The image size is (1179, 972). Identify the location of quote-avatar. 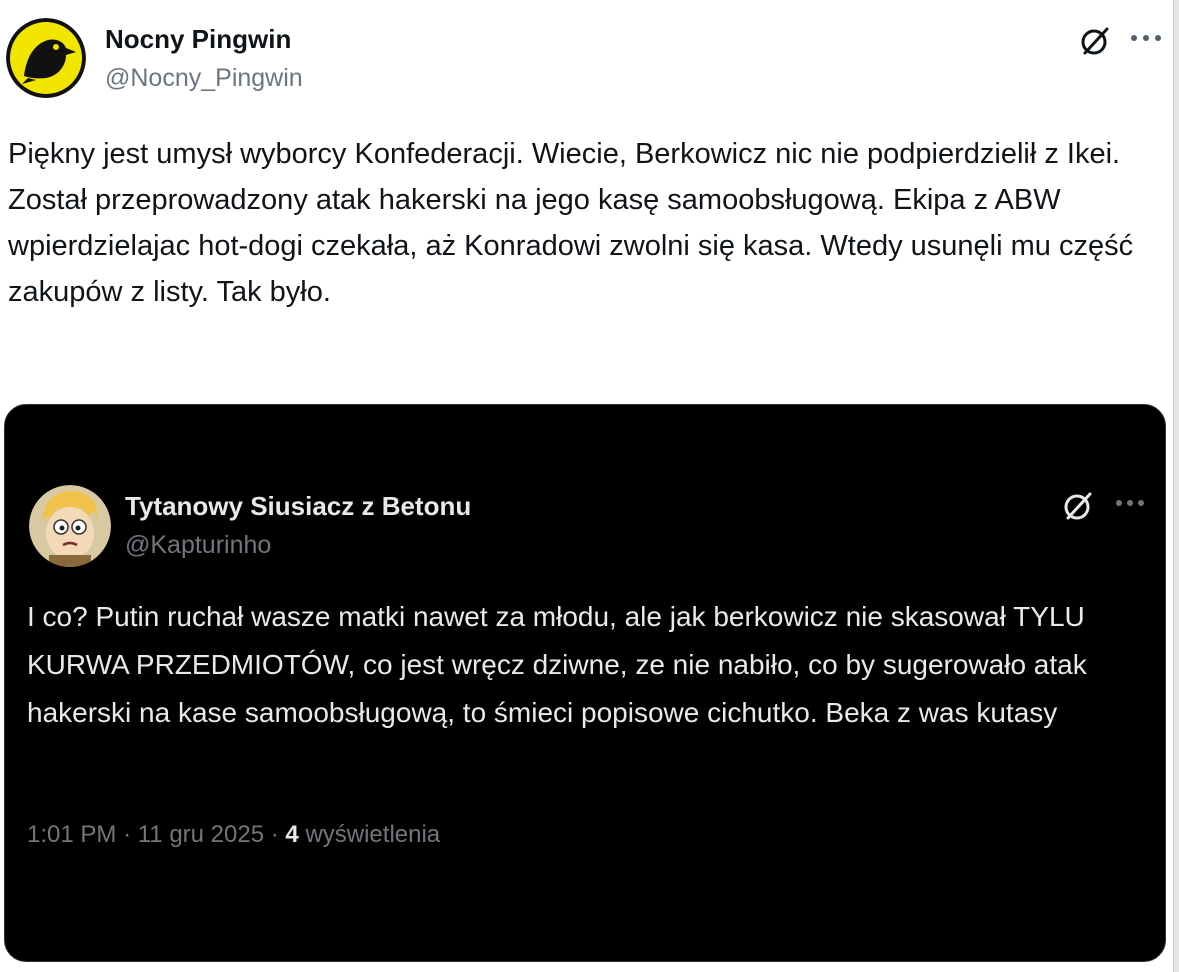
(70, 526).